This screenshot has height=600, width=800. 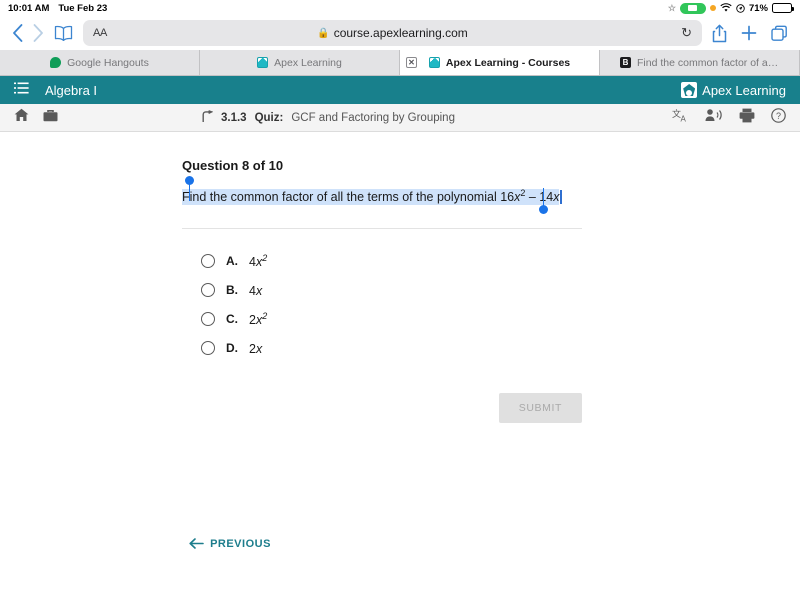 What do you see at coordinates (747, 118) in the screenshot?
I see `print-icon` at bounding box center [747, 118].